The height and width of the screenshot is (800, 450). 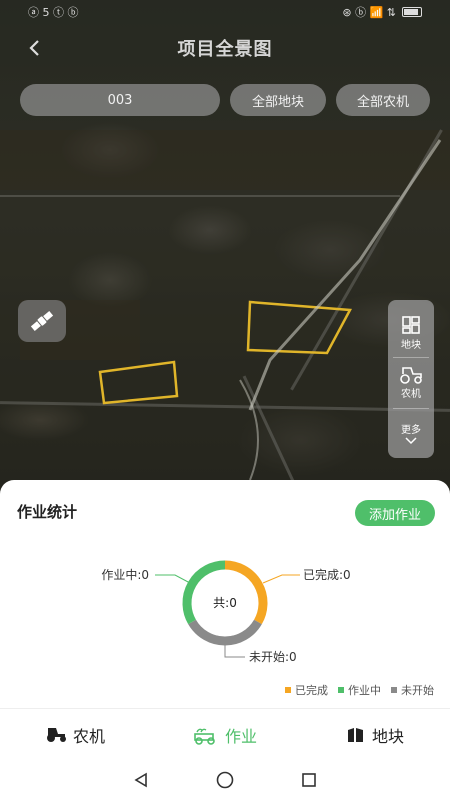 What do you see at coordinates (125, 574) in the screenshot?
I see `working-count-label: 作业中:0` at bounding box center [125, 574].